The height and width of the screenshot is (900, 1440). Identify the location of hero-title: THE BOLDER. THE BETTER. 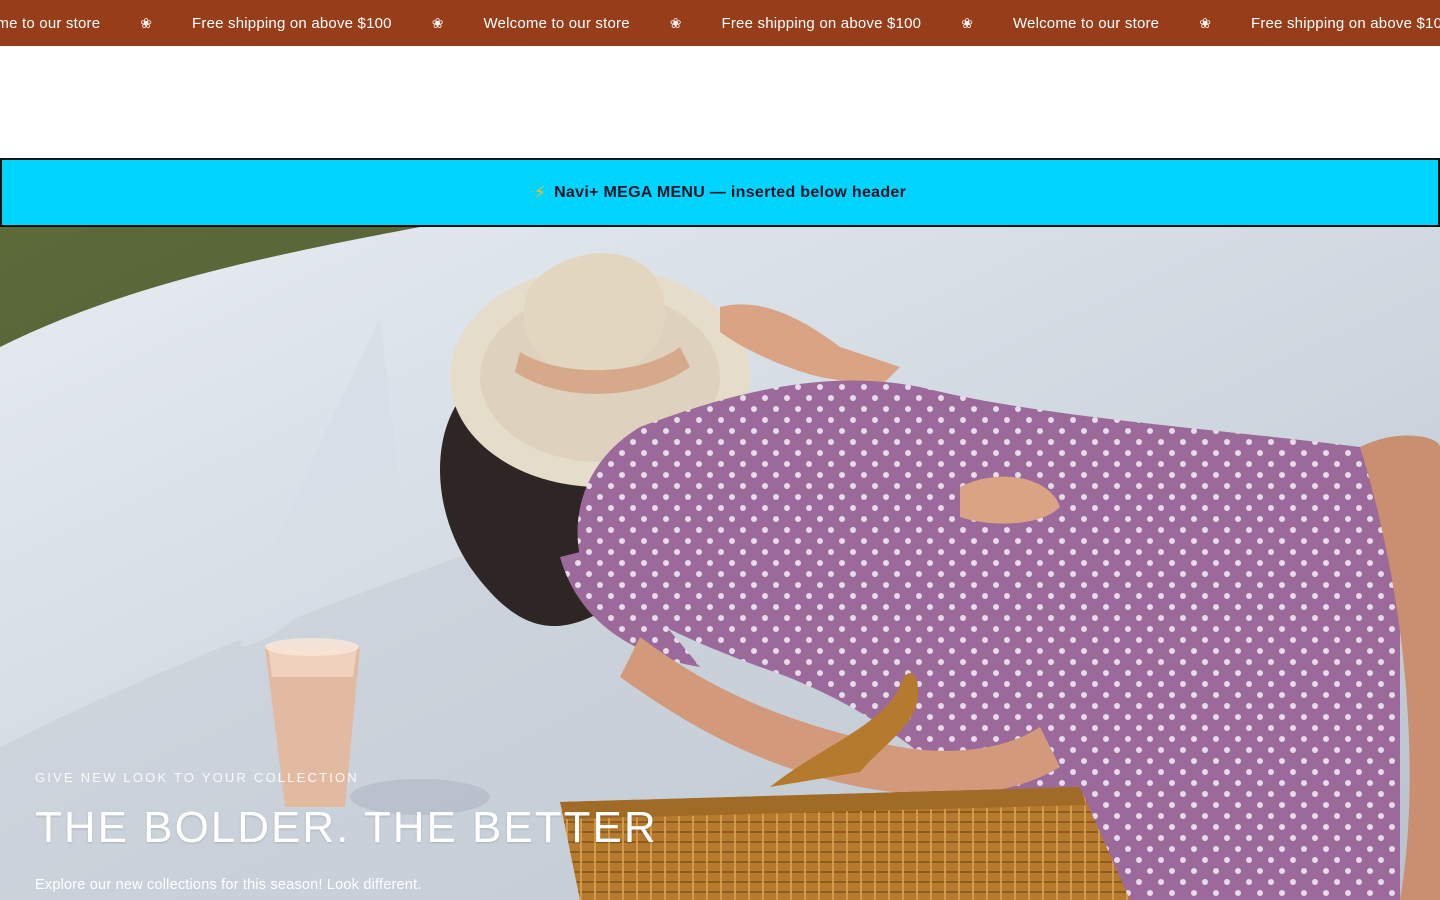
(346, 827).